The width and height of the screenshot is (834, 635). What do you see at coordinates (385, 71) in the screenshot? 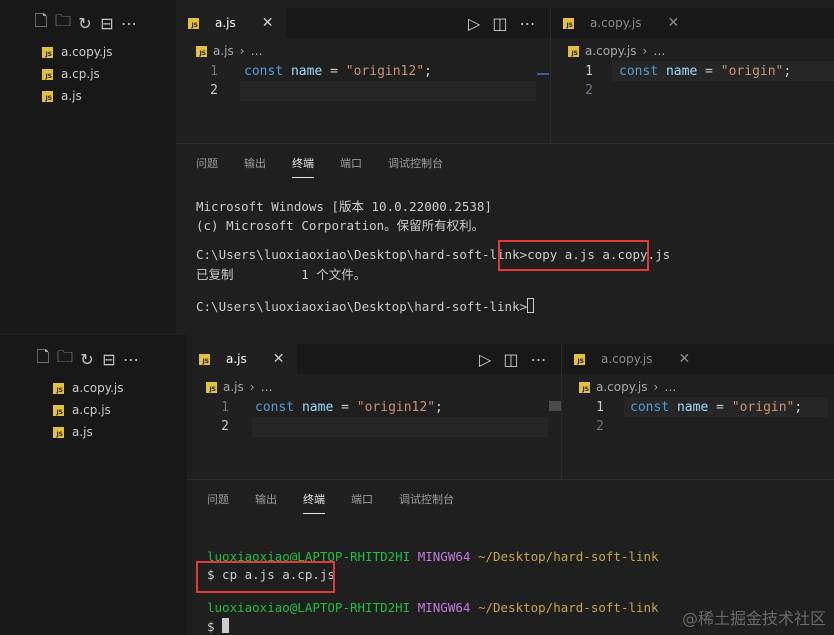
I see `string: "origin12"` at bounding box center [385, 71].